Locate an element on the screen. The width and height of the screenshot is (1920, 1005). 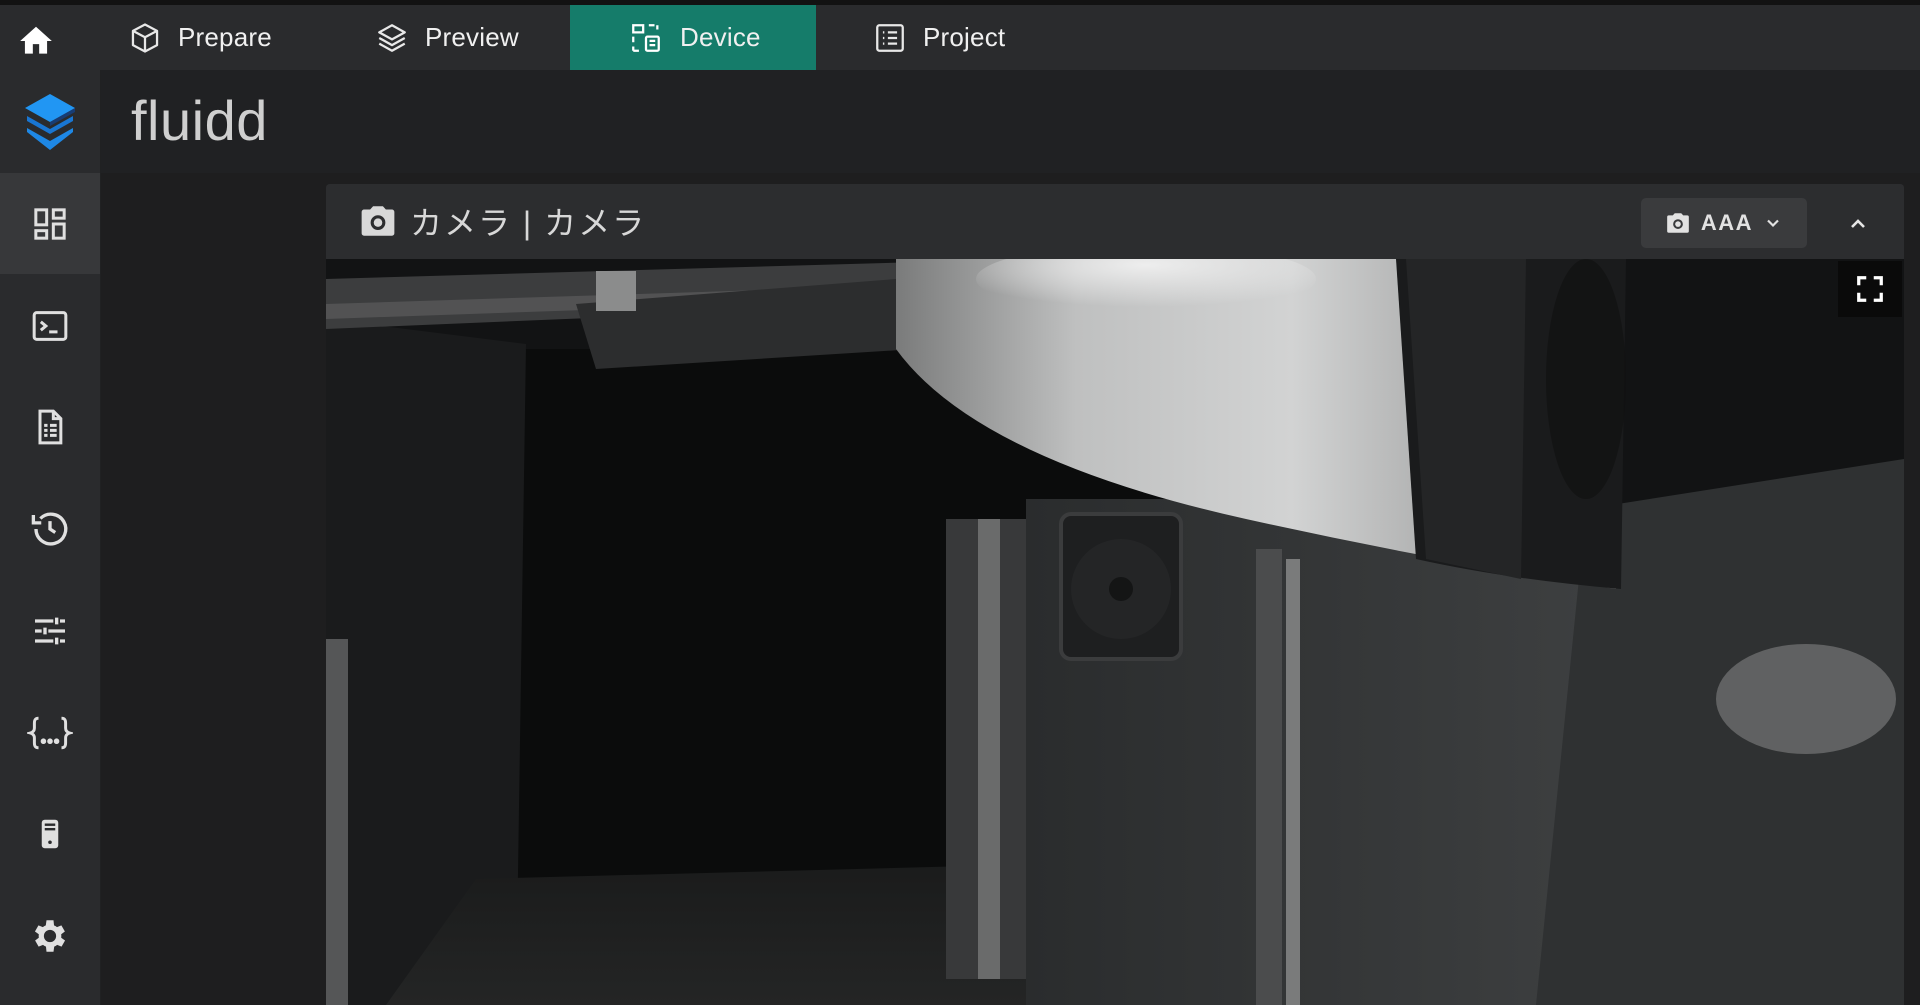
fullscreen-icon is located at coordinates (1870, 289).